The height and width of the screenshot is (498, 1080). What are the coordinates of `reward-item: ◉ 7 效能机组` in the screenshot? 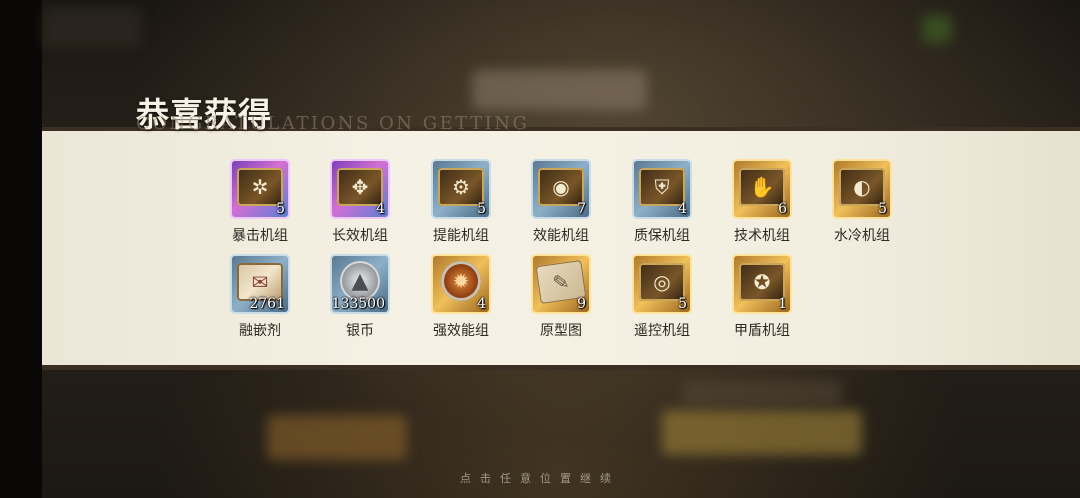 It's located at (561, 205).